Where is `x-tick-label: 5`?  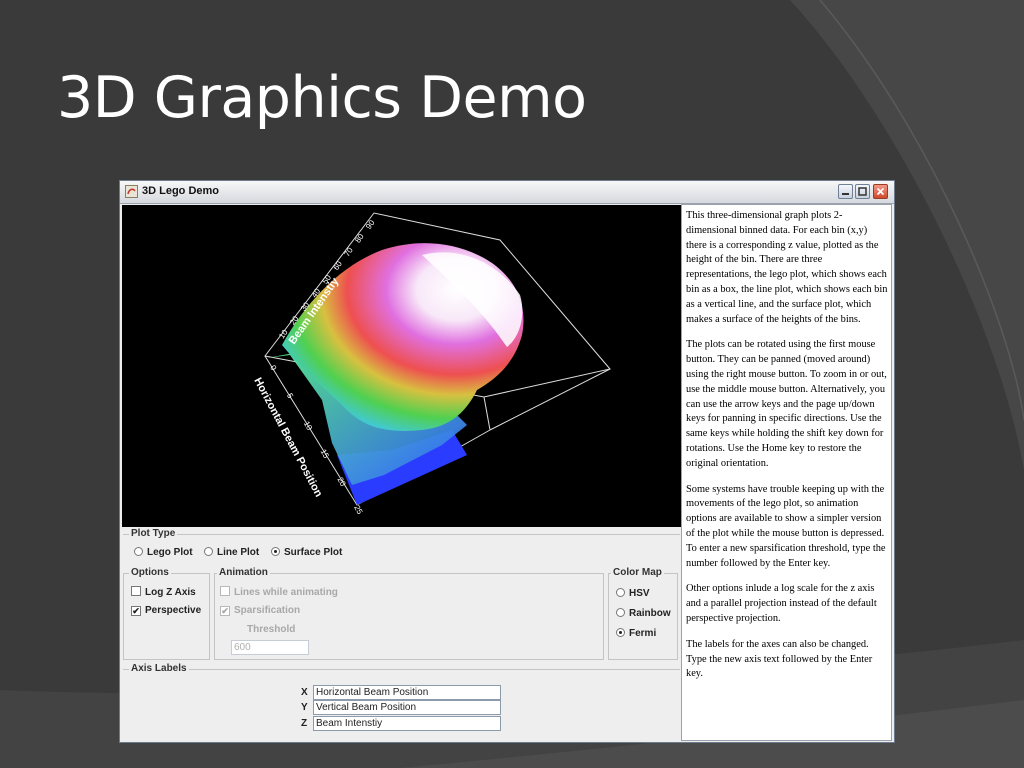 x-tick-label: 5 is located at coordinates (290, 396).